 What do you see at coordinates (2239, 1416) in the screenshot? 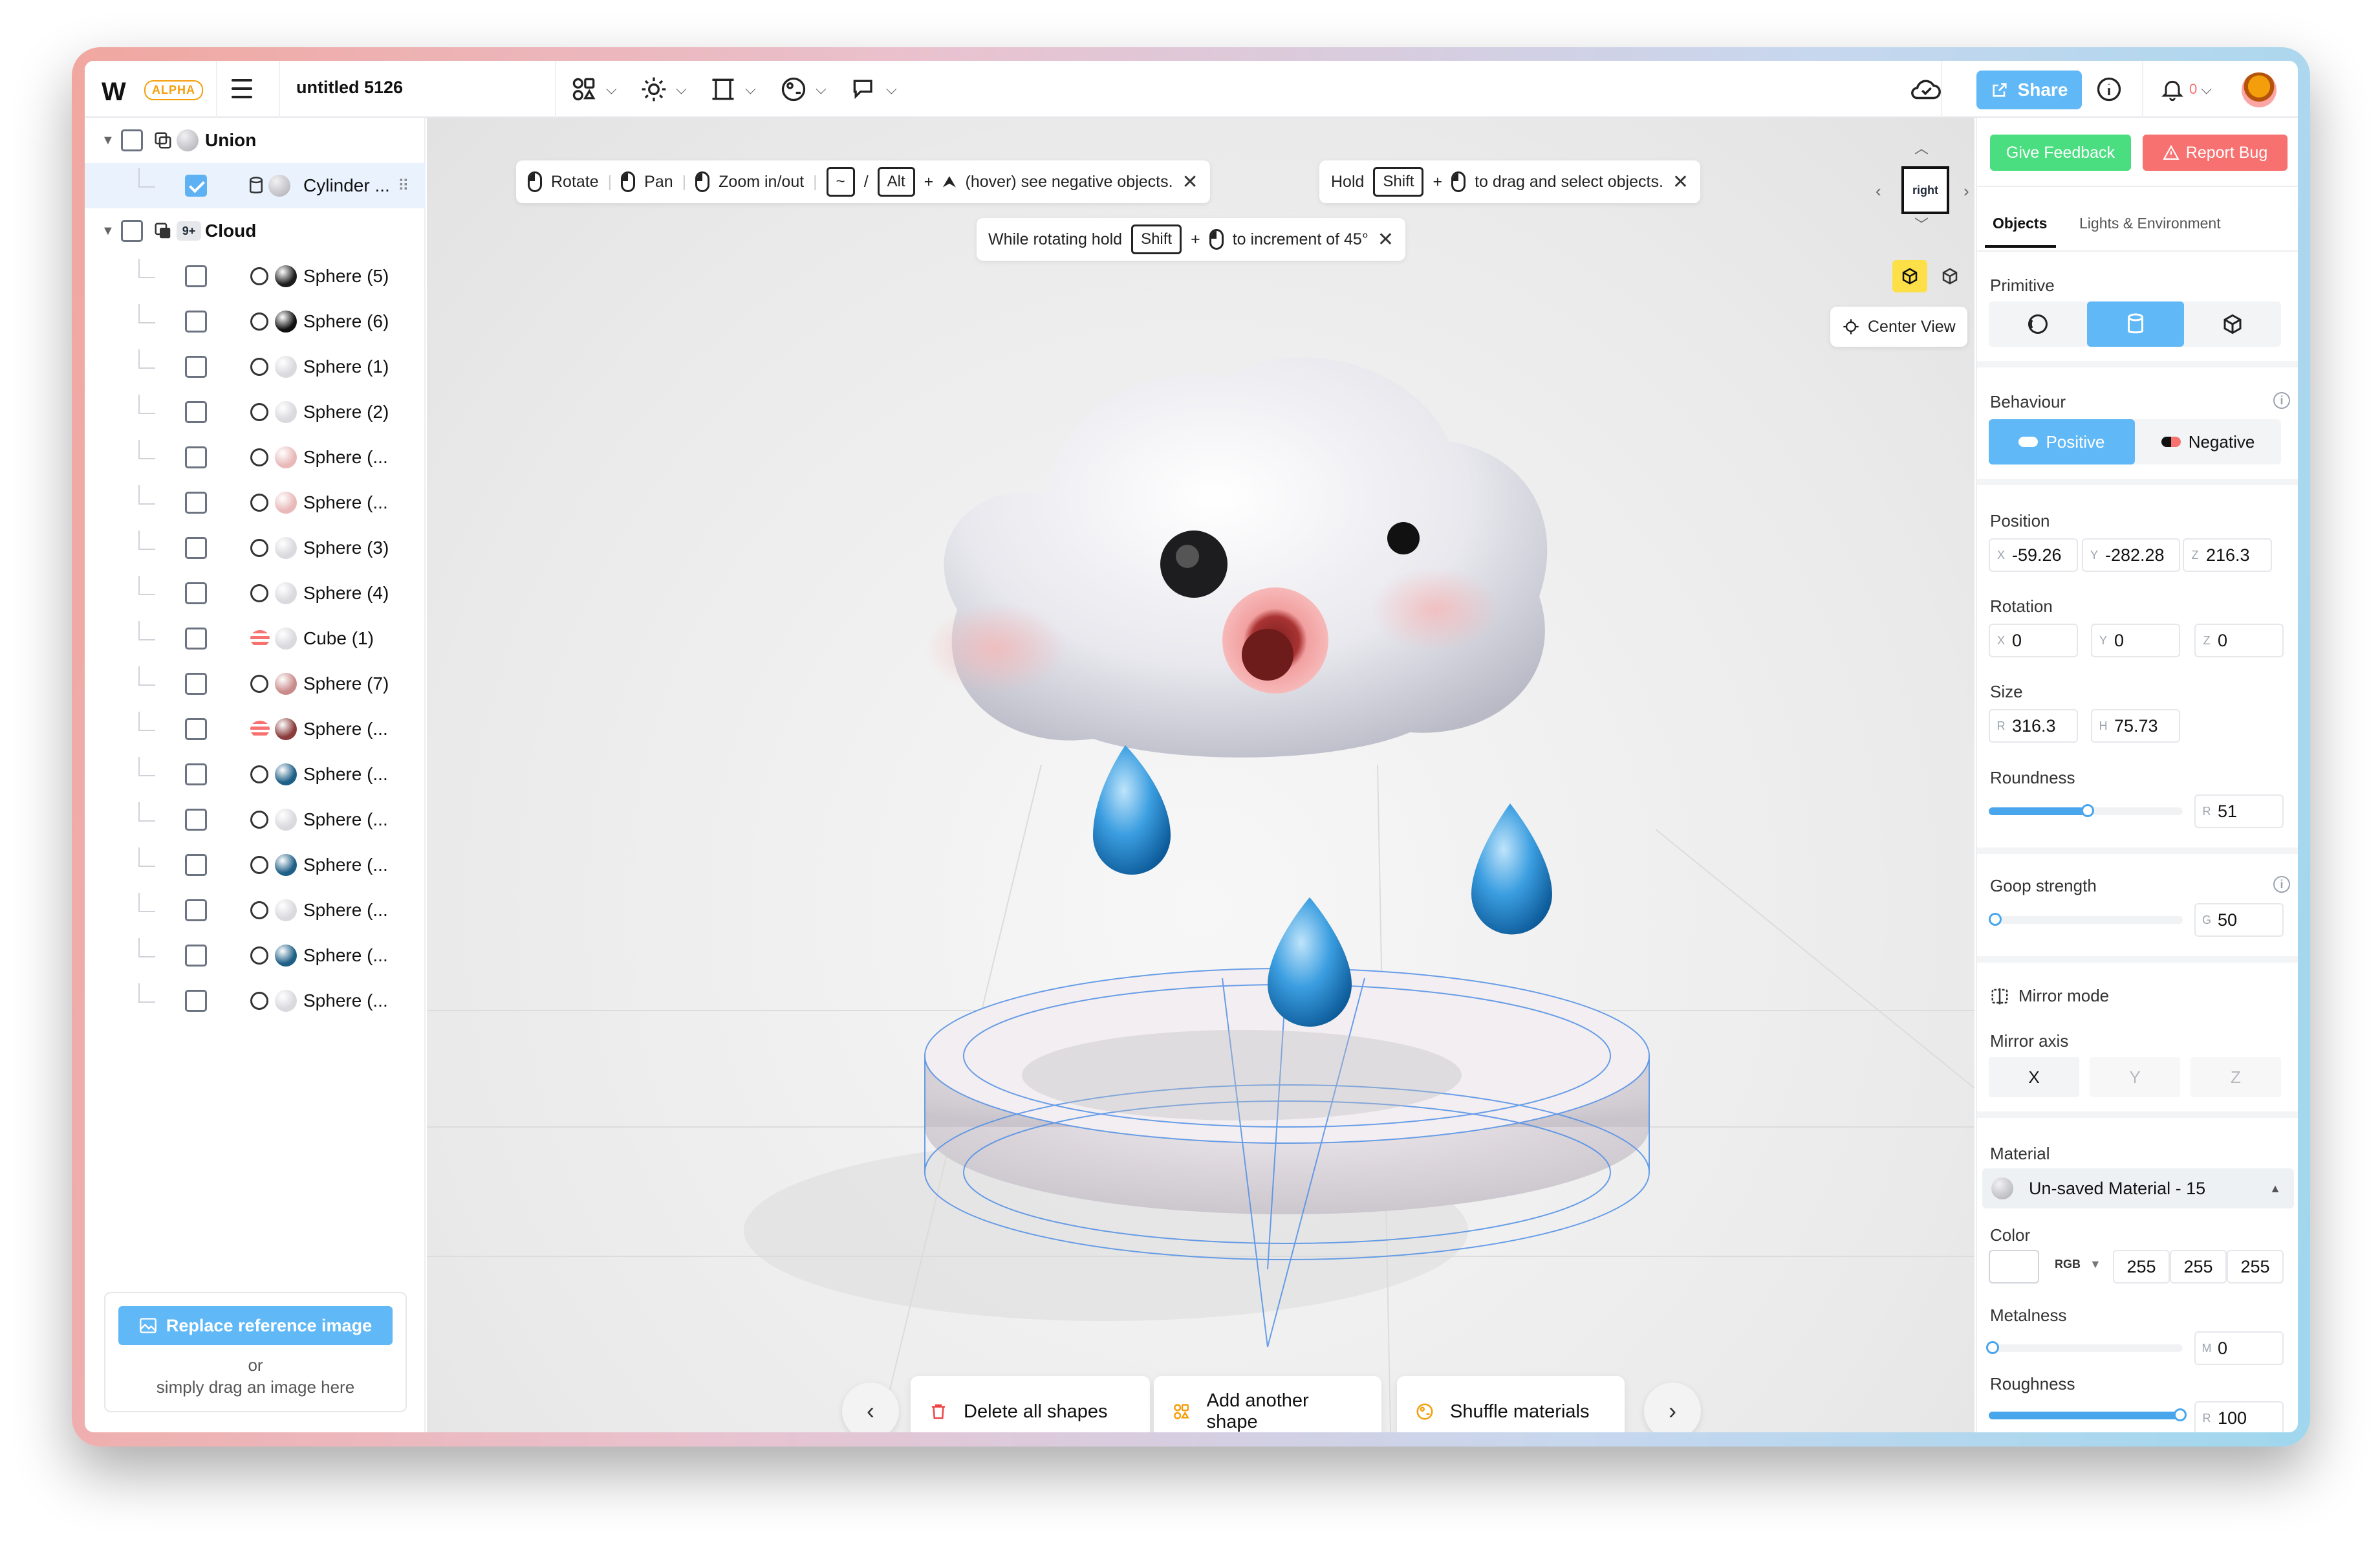
I see `roughness-field: R 100` at bounding box center [2239, 1416].